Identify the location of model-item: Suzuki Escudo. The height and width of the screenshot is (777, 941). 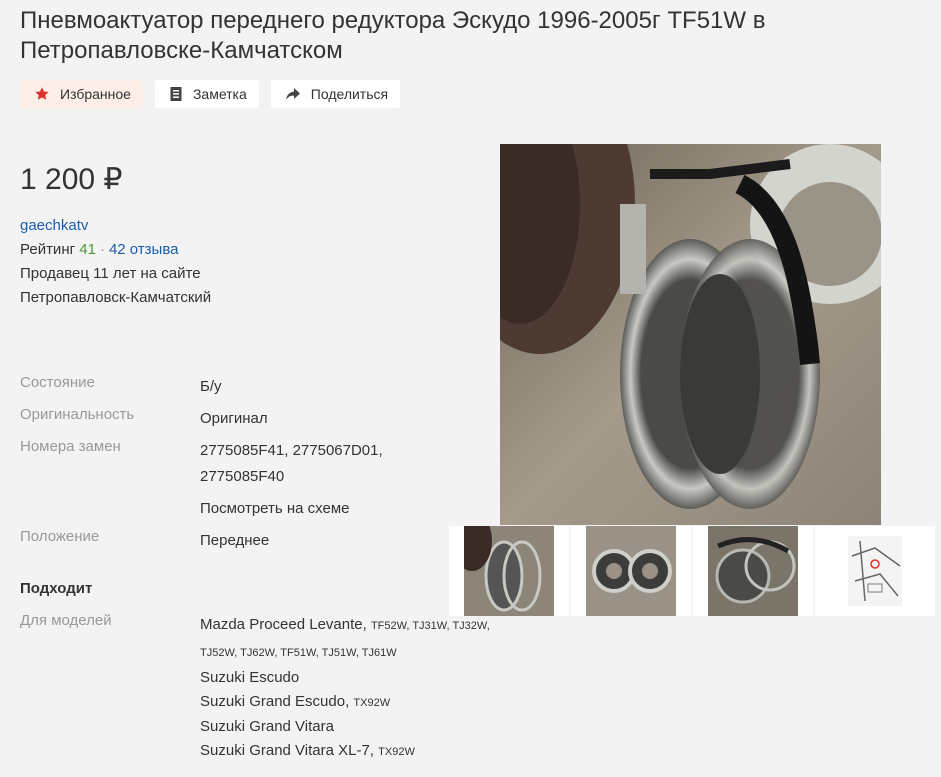
(250, 677).